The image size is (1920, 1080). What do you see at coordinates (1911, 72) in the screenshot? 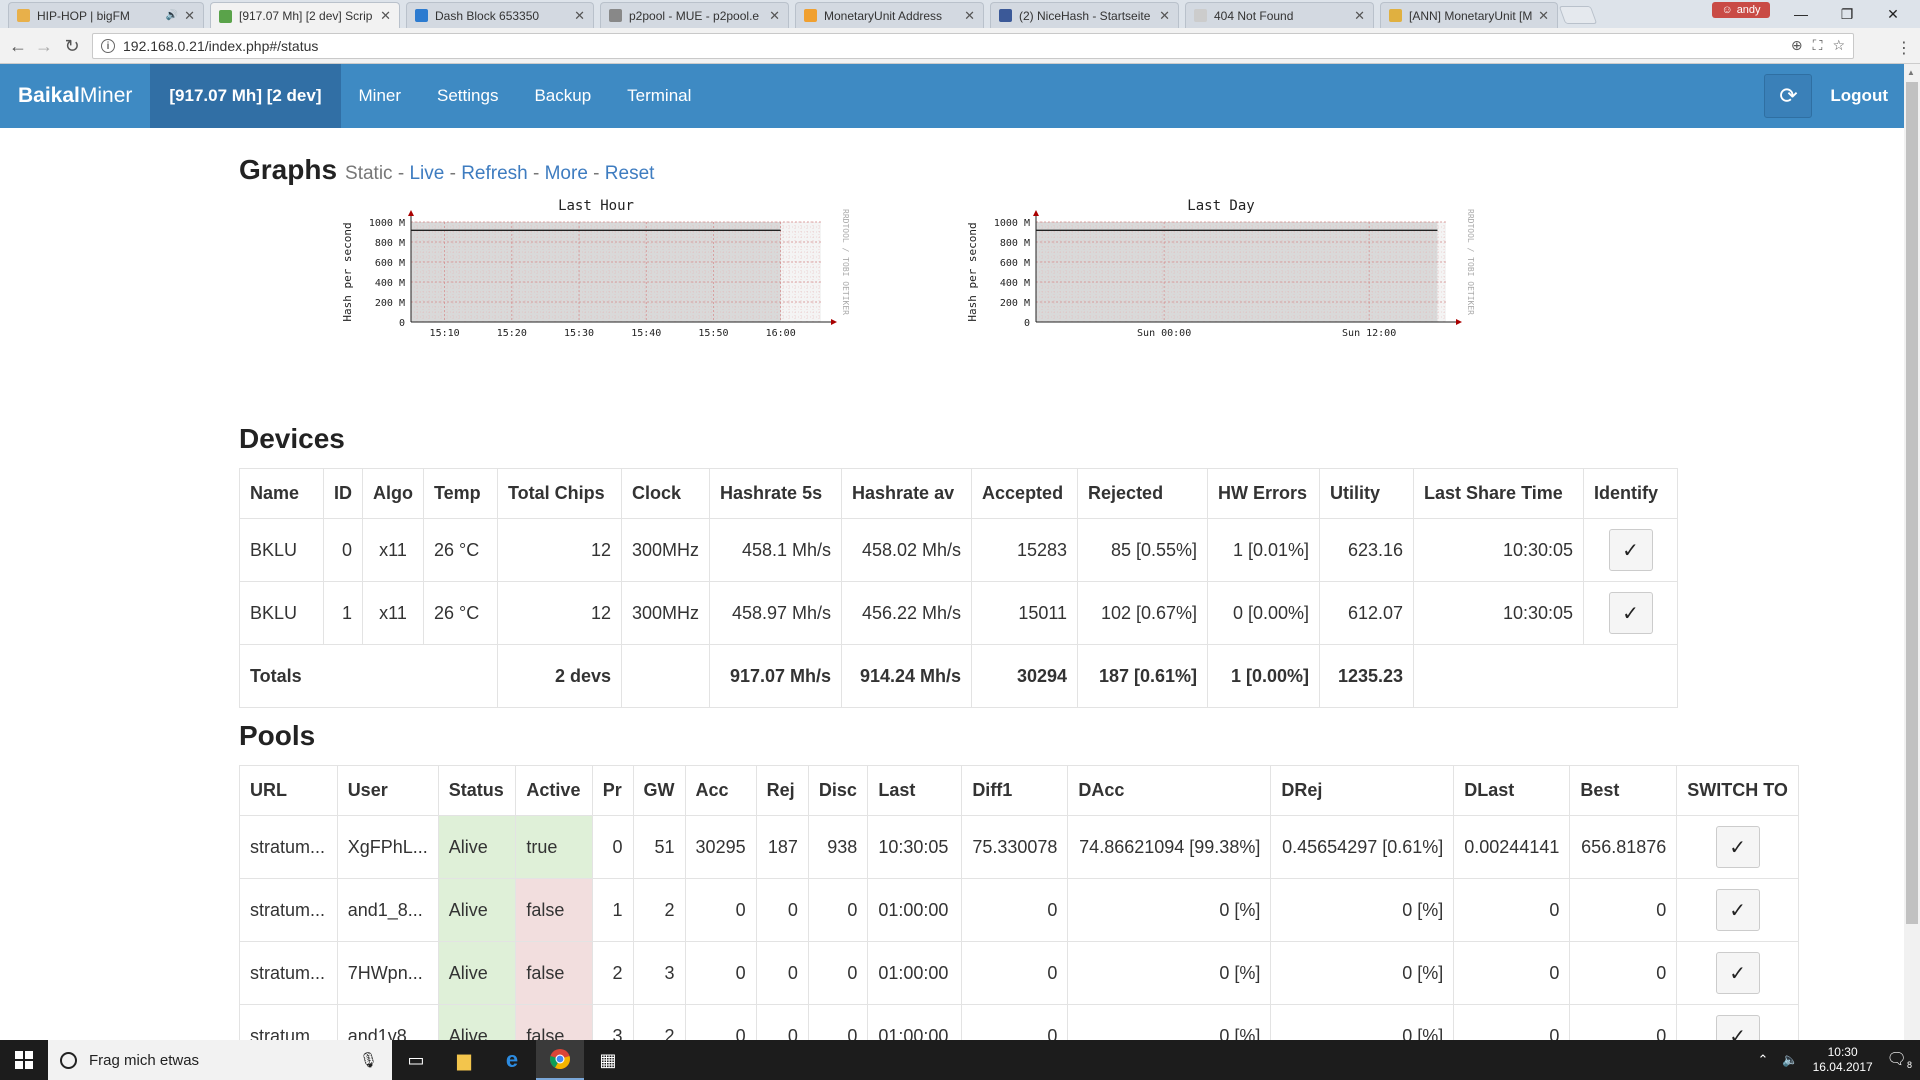
I see `scroll-up-icon: ▲` at bounding box center [1911, 72].